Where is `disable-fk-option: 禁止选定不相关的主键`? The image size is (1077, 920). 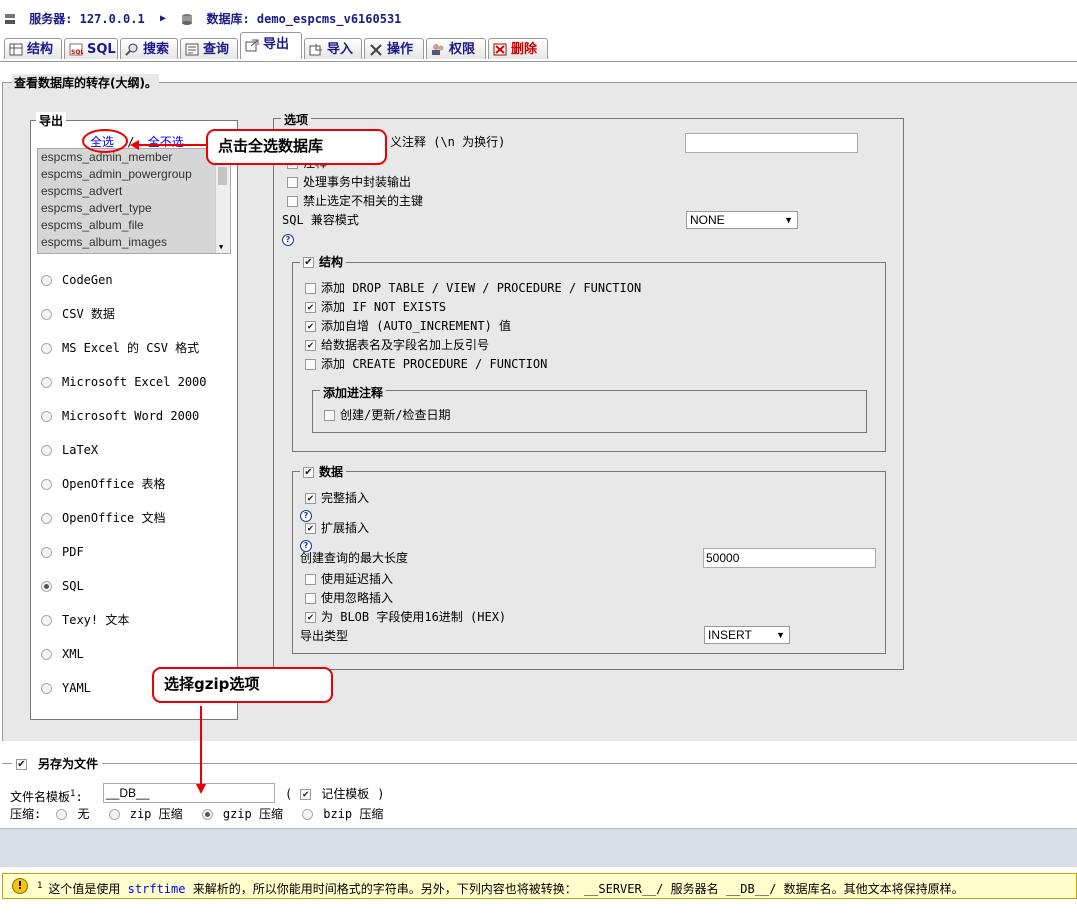
disable-fk-option: 禁止选定不相关的主键 is located at coordinates (355, 201).